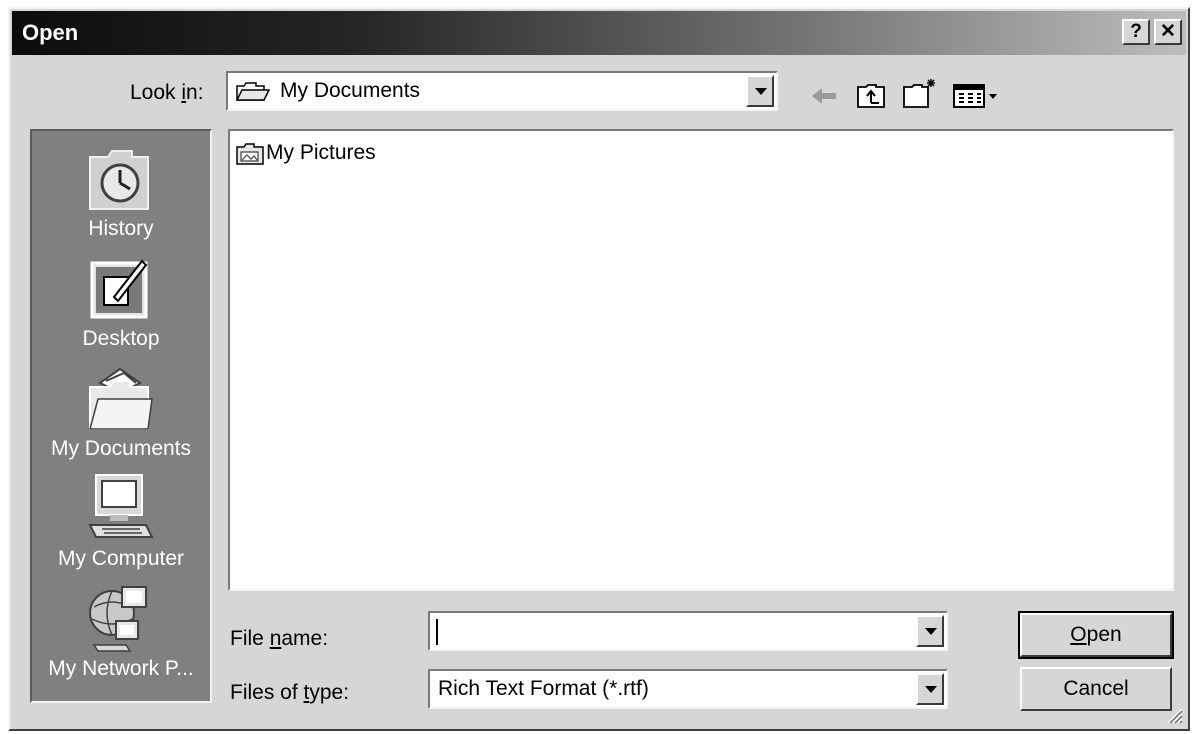  What do you see at coordinates (121, 228) in the screenshot?
I see `places-history-label: History` at bounding box center [121, 228].